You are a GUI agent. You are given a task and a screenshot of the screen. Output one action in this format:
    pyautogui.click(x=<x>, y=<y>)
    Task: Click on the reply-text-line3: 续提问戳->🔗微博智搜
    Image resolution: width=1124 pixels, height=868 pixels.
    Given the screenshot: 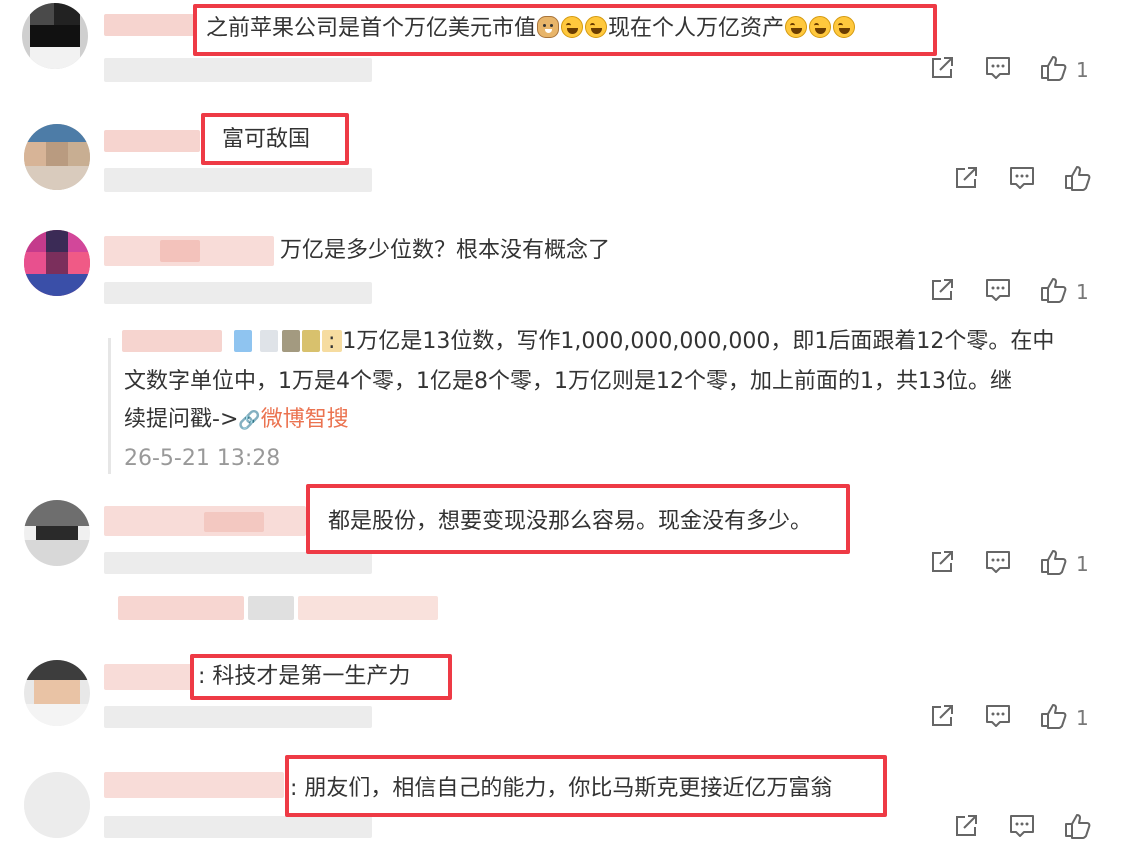 What is the action you would take?
    pyautogui.click(x=236, y=419)
    